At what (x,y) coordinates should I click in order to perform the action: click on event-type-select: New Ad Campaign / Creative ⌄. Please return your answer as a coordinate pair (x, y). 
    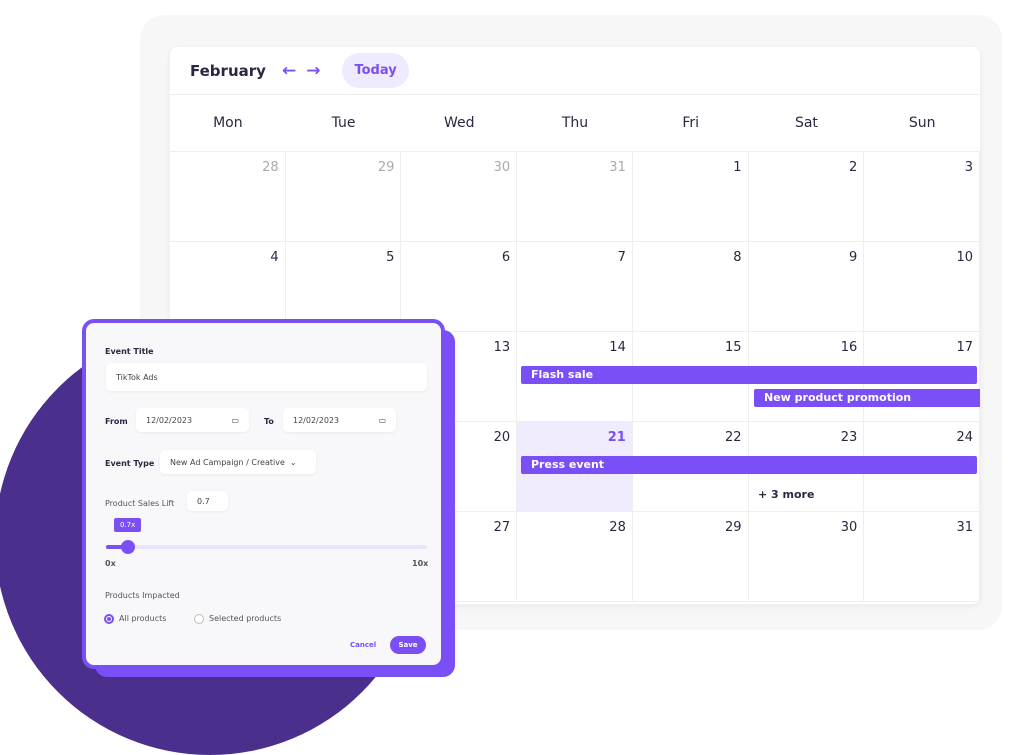
    Looking at the image, I should click on (238, 462).